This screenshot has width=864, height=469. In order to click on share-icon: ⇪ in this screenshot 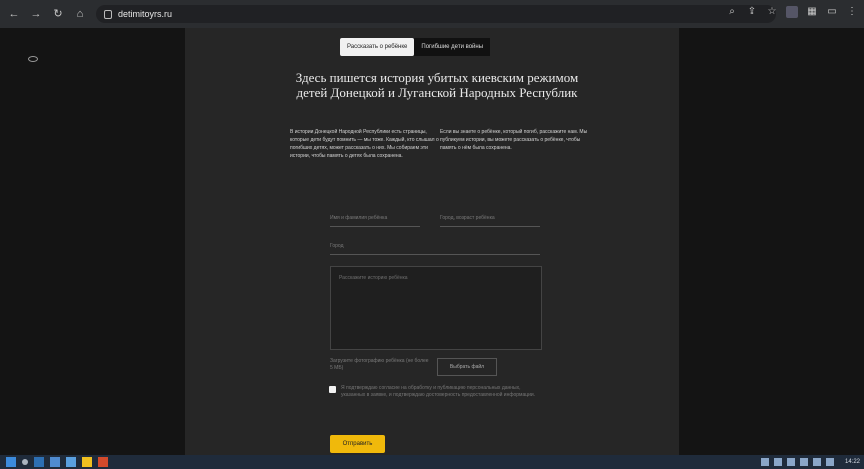, I will do `click(752, 12)`.